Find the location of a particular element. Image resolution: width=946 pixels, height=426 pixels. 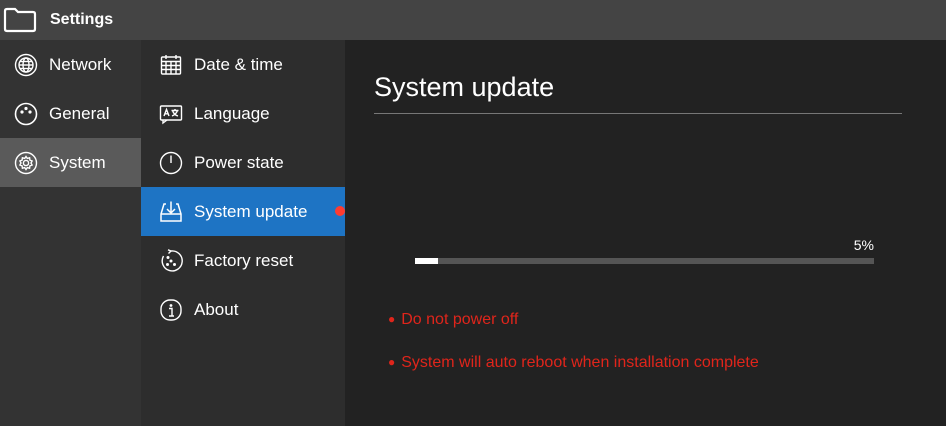

primary-nav-general: General is located at coordinates (70, 113).